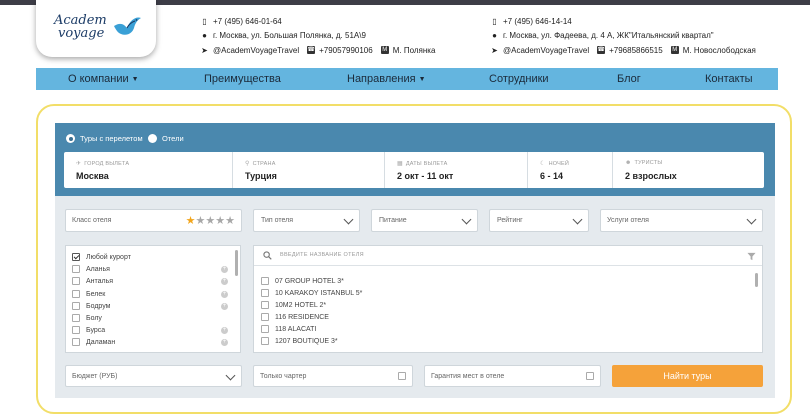 The height and width of the screenshot is (414, 810). What do you see at coordinates (154, 281) in the screenshot?
I see `resort-item: Анталья` at bounding box center [154, 281].